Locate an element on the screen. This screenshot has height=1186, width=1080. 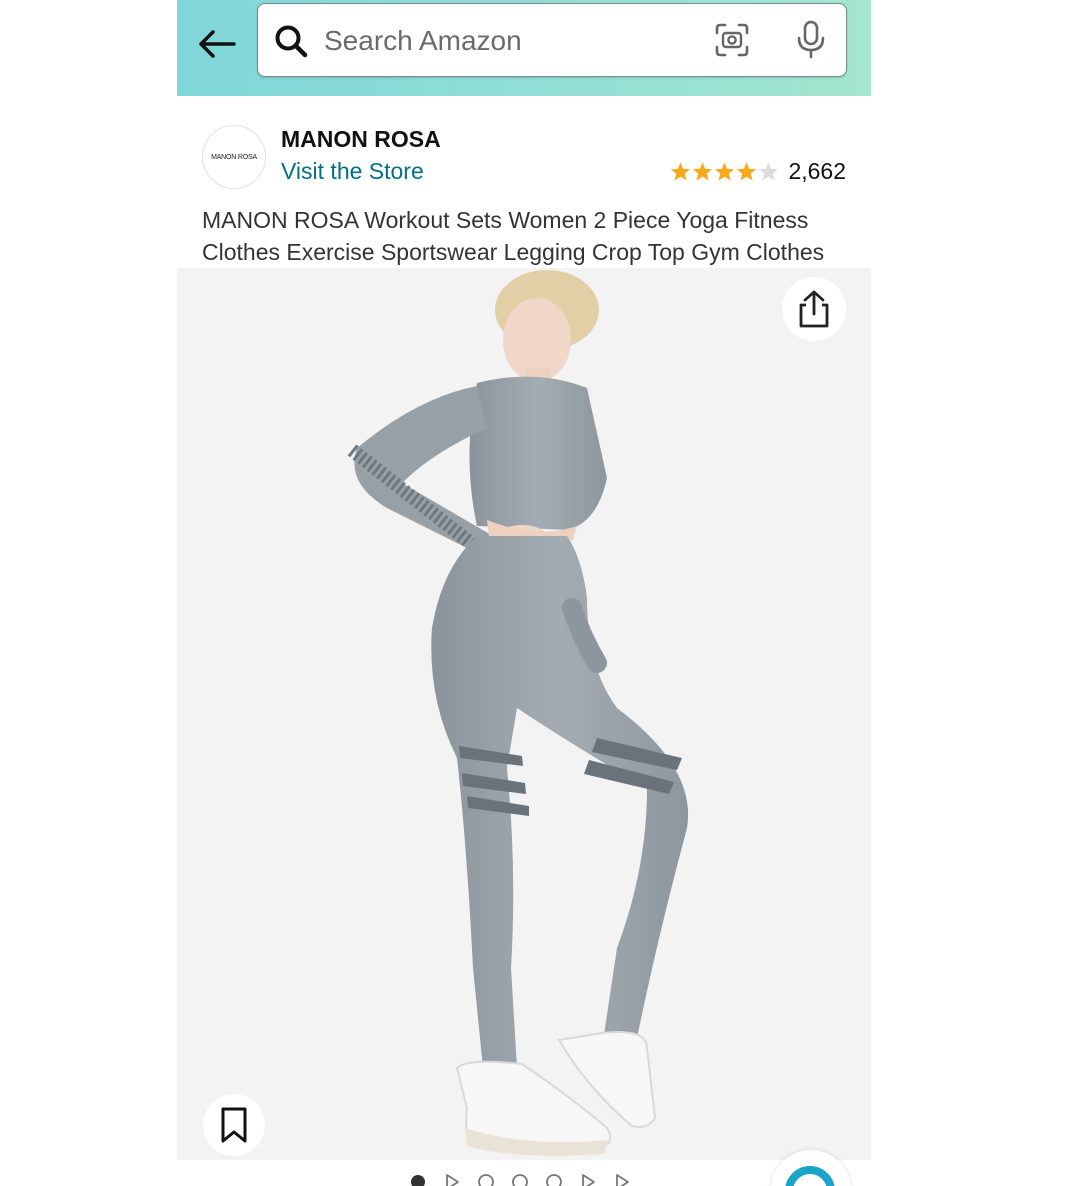
arrow-left-icon is located at coordinates (217, 44).